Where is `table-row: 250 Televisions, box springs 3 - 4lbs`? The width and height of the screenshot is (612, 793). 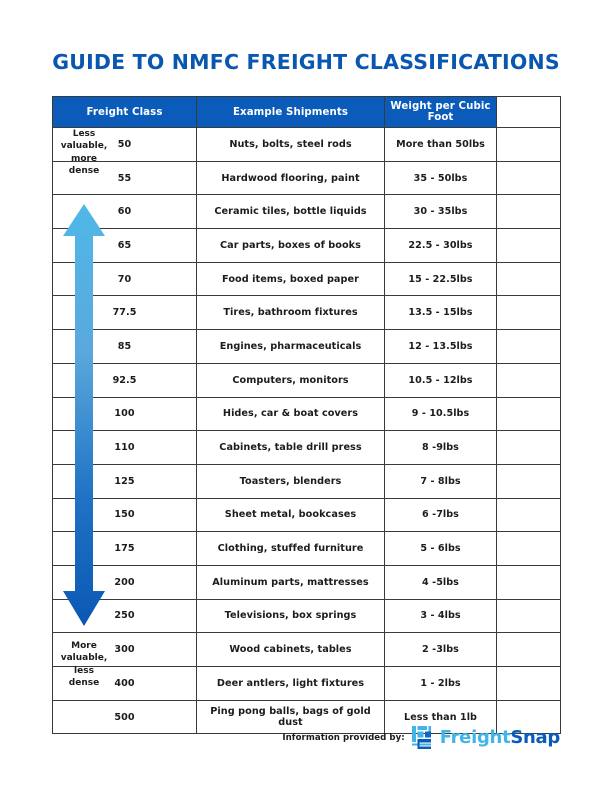
table-row: 250 Televisions, box springs 3 - 4lbs is located at coordinates (306, 616).